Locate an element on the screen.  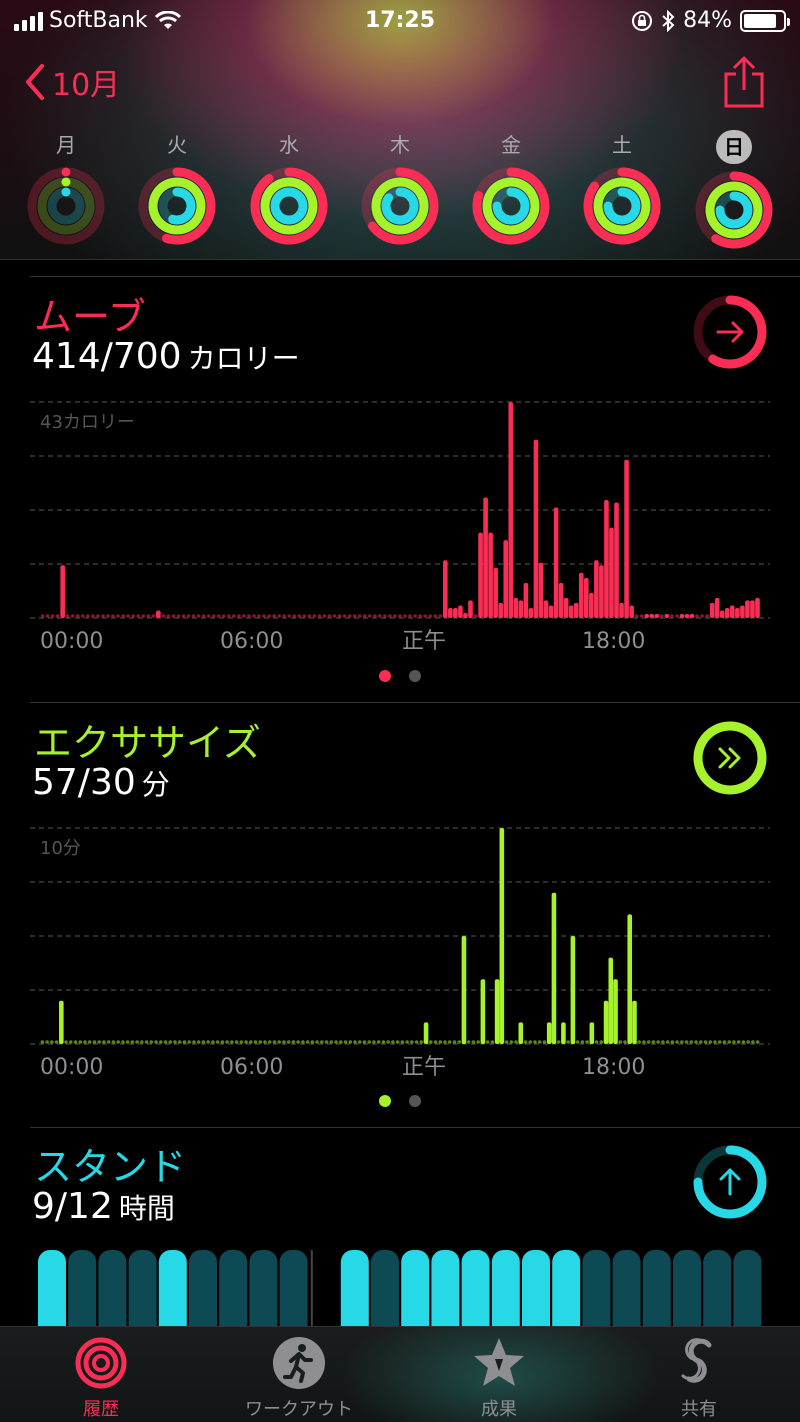
share-icon is located at coordinates (744, 82).